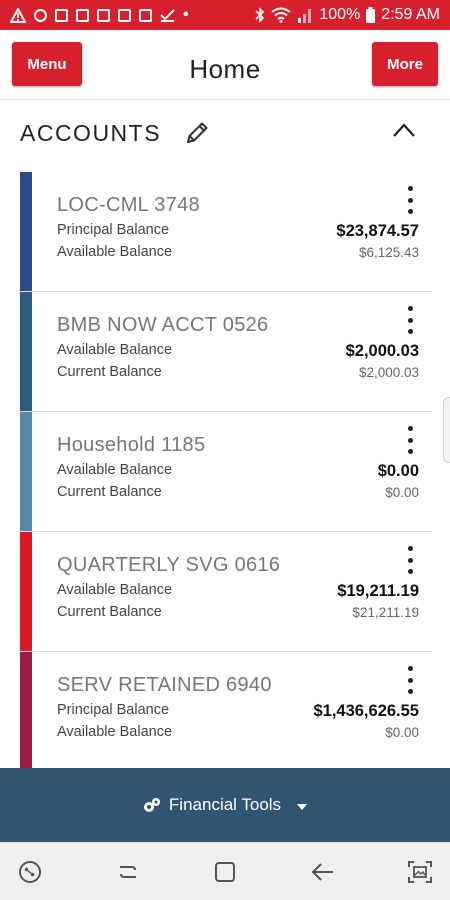  I want to click on balance-amount-primary: $2,000.03, so click(382, 351).